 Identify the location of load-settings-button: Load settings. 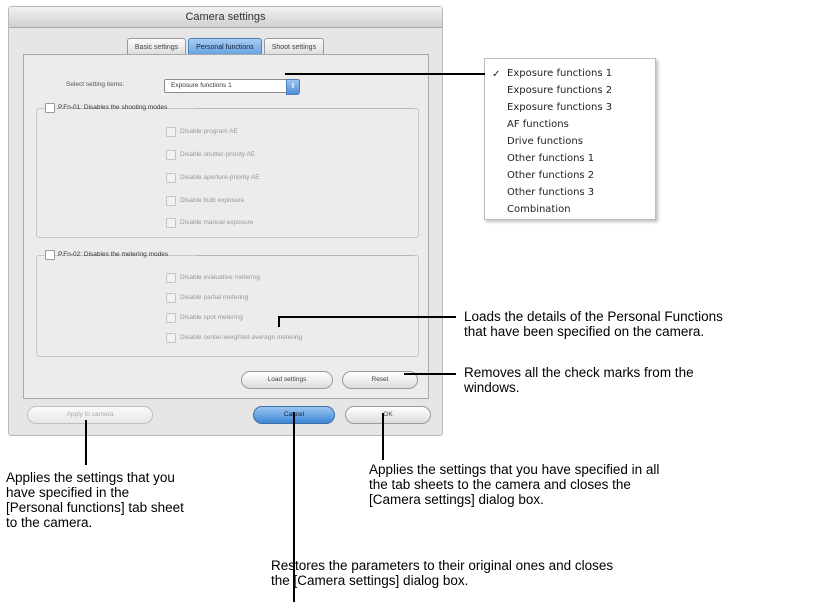
(287, 380).